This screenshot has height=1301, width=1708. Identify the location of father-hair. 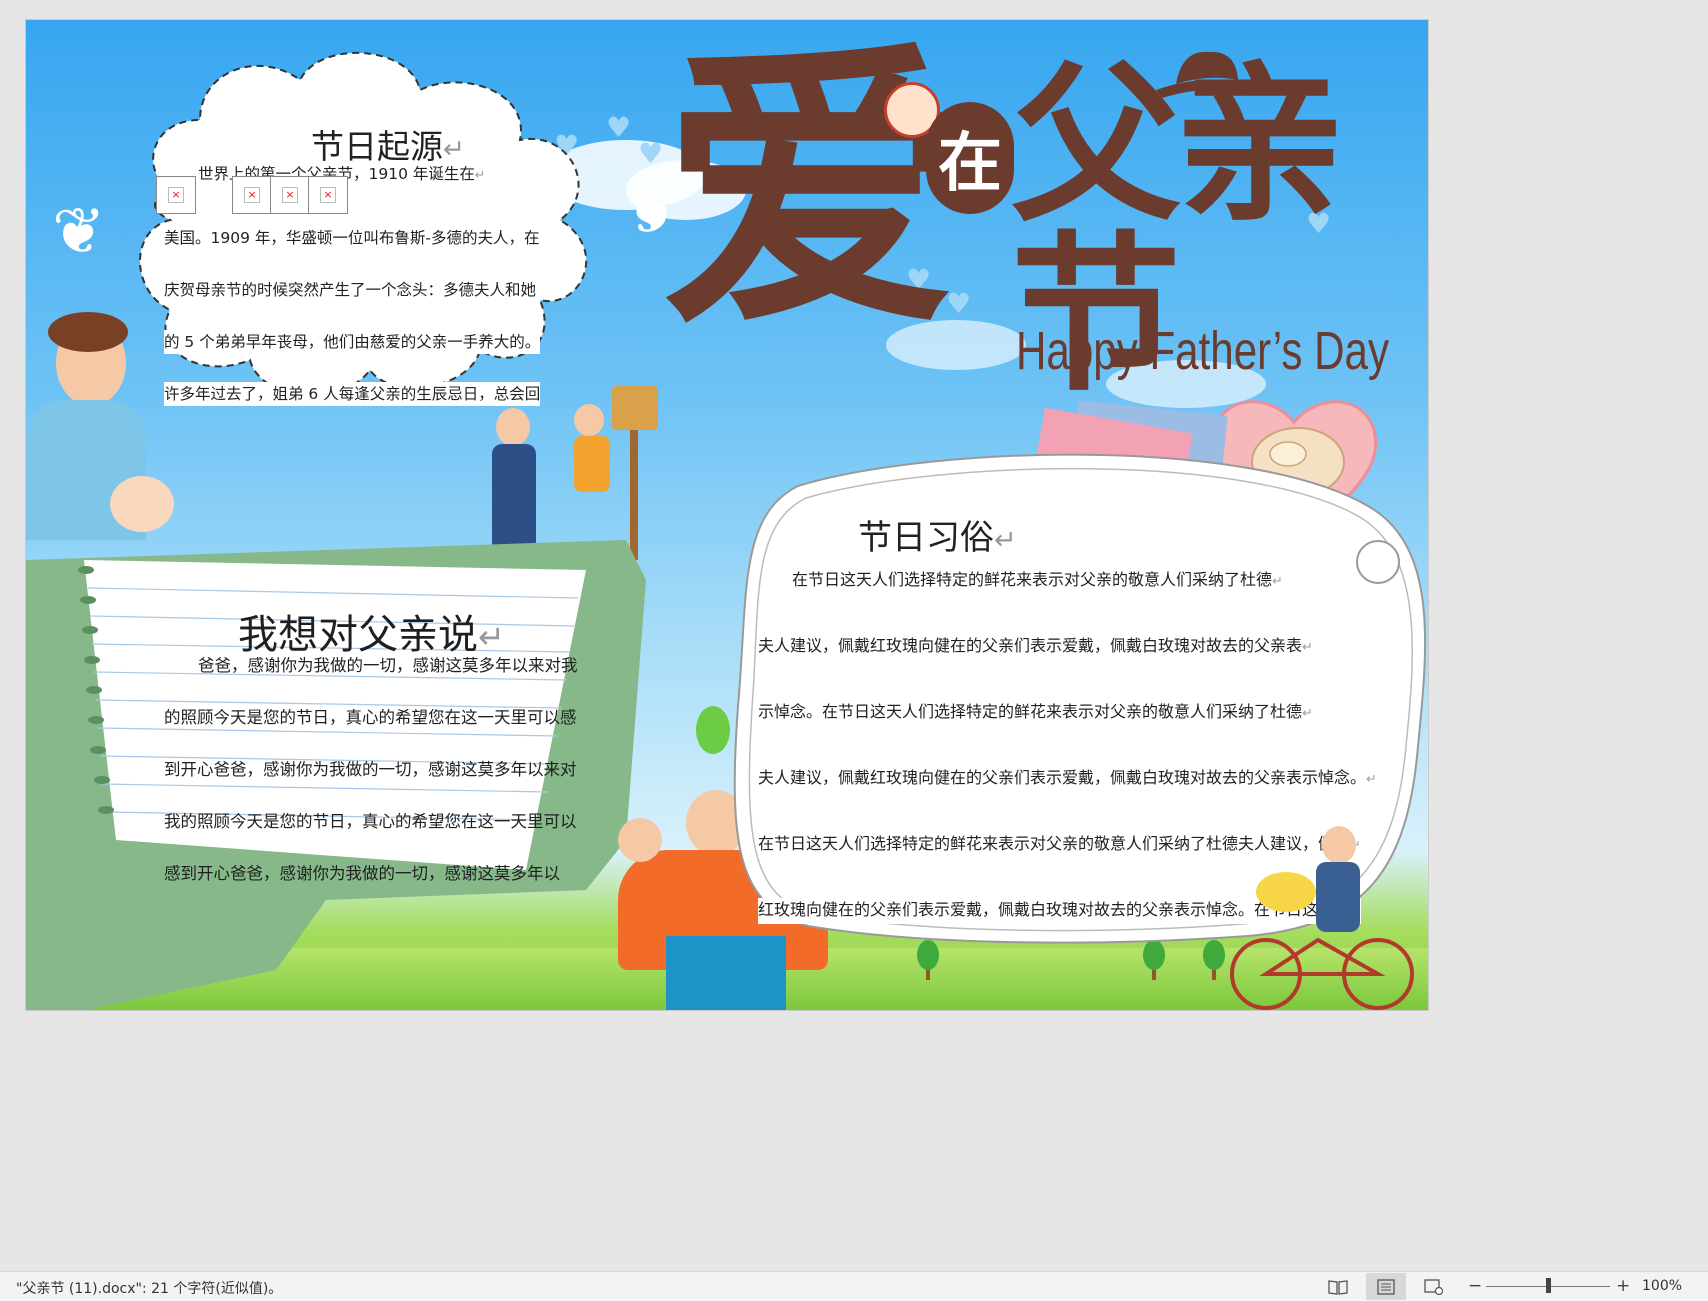
(88, 332).